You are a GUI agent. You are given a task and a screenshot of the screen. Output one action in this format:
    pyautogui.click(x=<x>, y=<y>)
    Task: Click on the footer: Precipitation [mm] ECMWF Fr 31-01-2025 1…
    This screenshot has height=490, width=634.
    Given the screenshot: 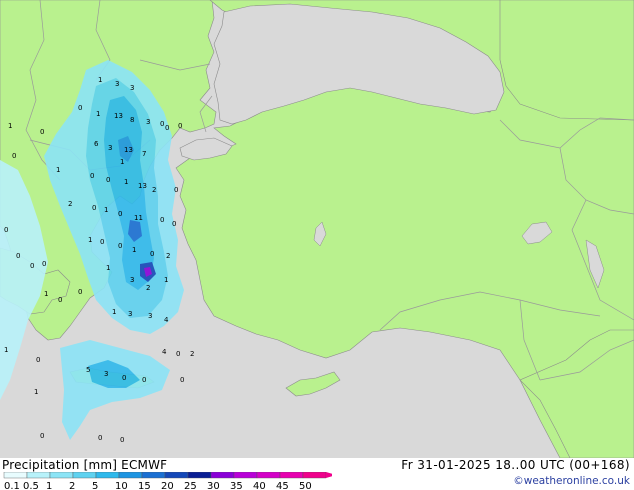 What is the action you would take?
    pyautogui.click(x=317, y=474)
    